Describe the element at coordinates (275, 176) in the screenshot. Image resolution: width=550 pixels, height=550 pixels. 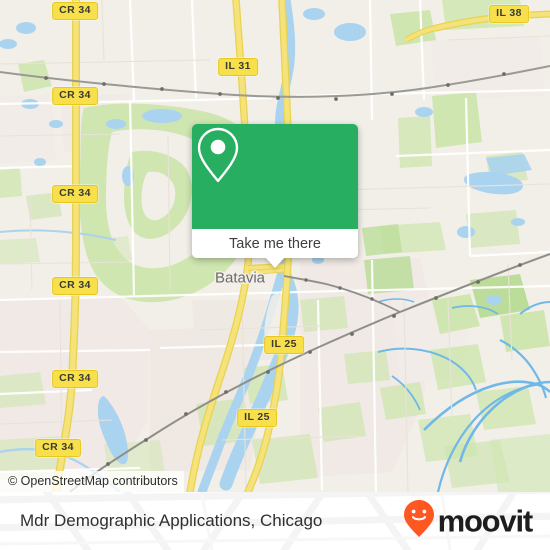
I see `popup-header` at that location.